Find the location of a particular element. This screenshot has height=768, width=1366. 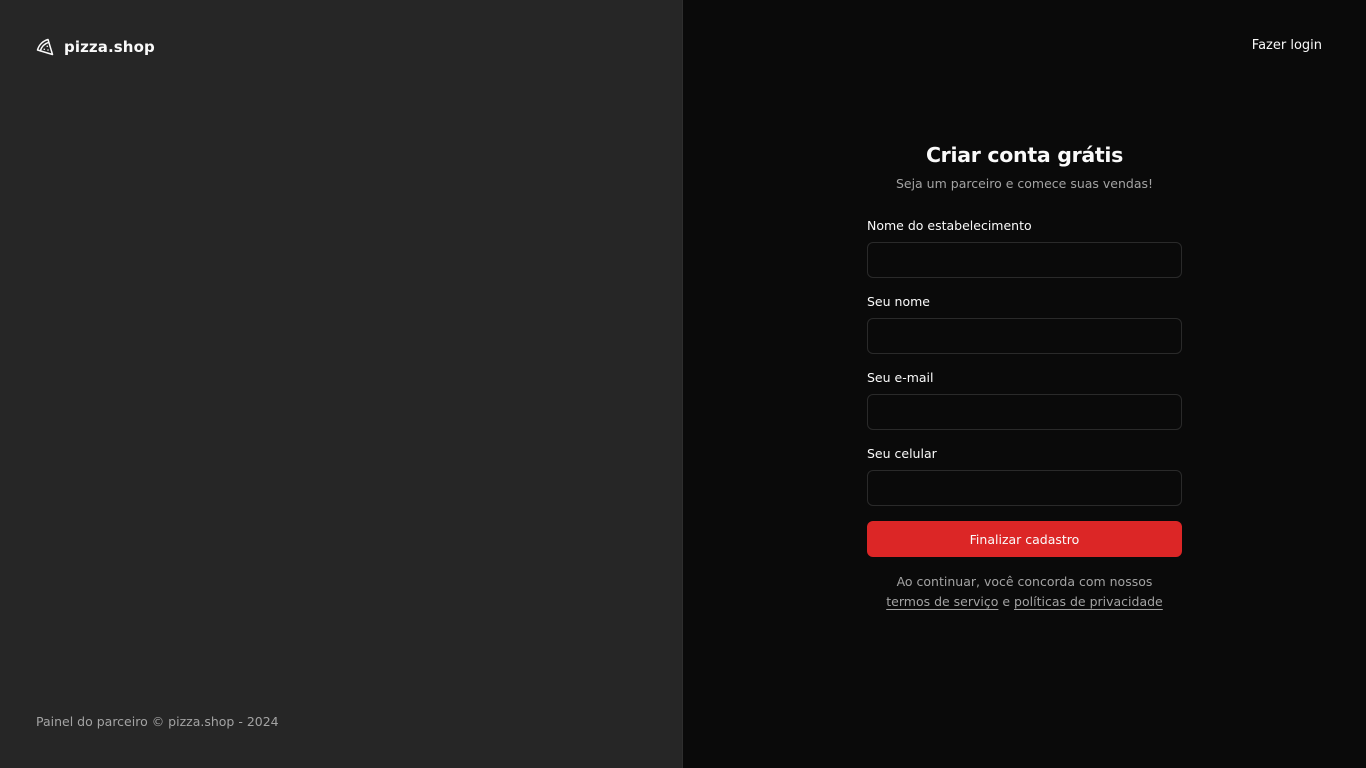

login-link: Fazer login is located at coordinates (1287, 45).